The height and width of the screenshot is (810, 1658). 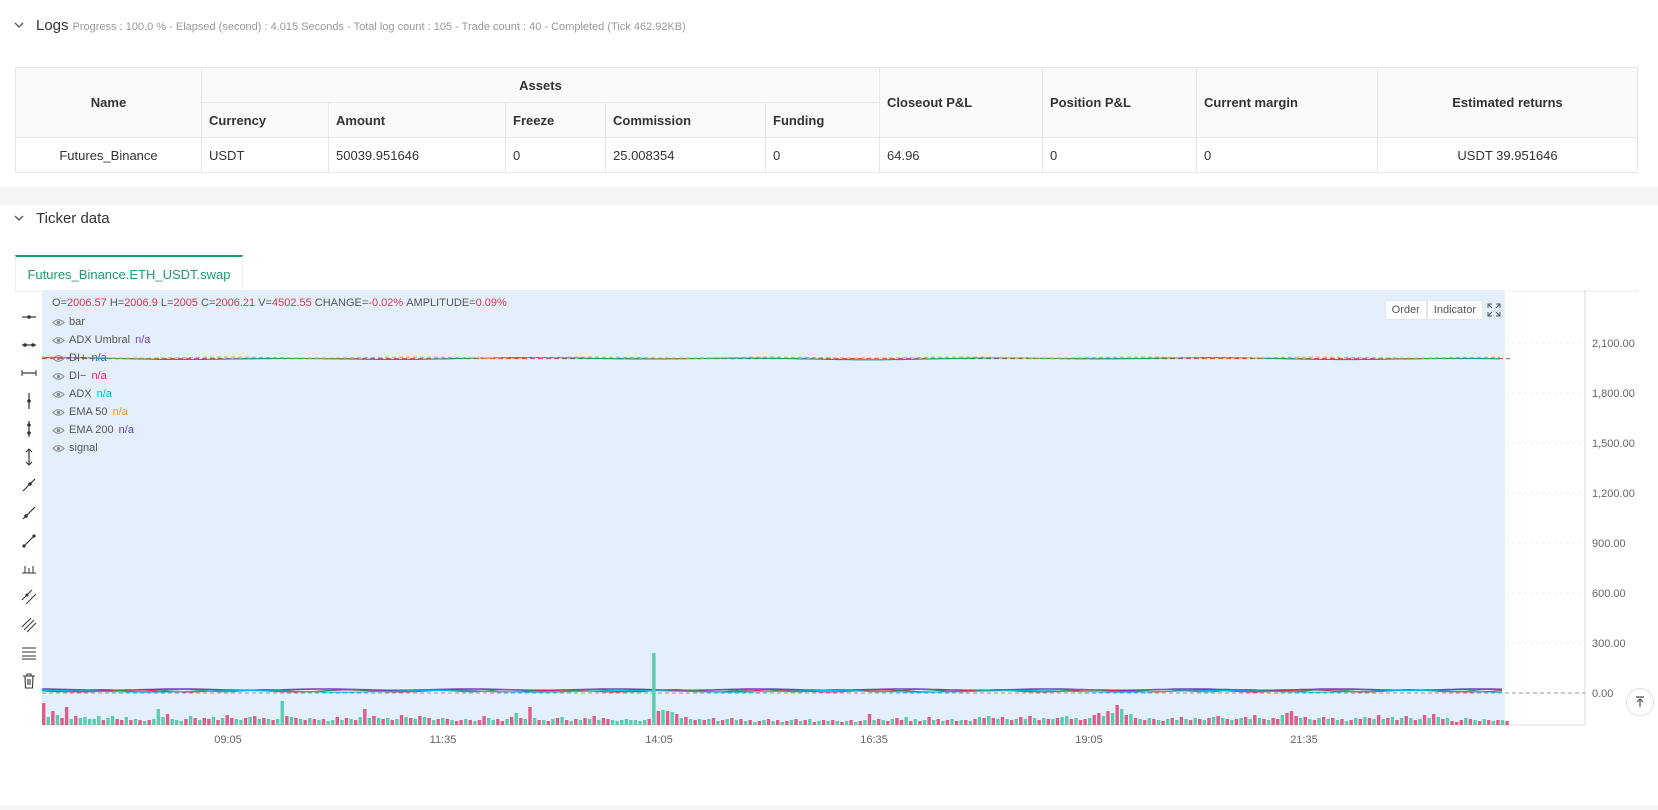 I want to click on col-commission: Commission, so click(x=685, y=120).